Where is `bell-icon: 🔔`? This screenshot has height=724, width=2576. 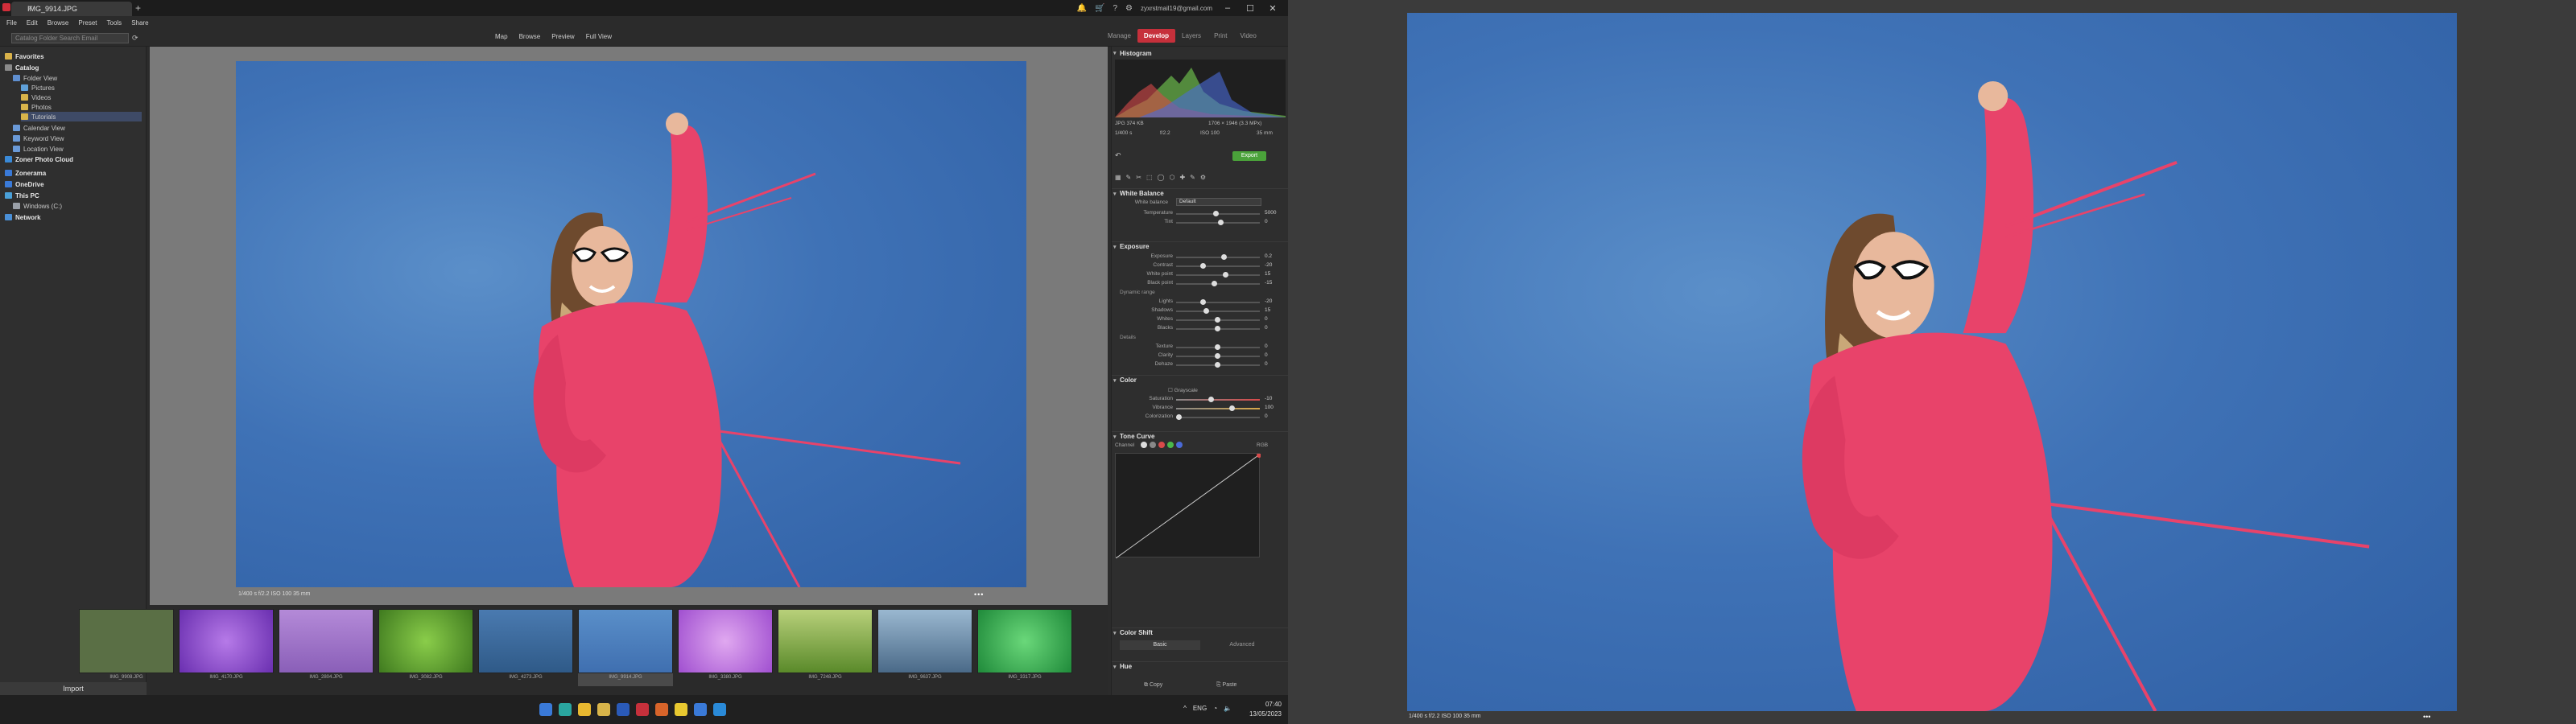 bell-icon: 🔔 is located at coordinates (1082, 8).